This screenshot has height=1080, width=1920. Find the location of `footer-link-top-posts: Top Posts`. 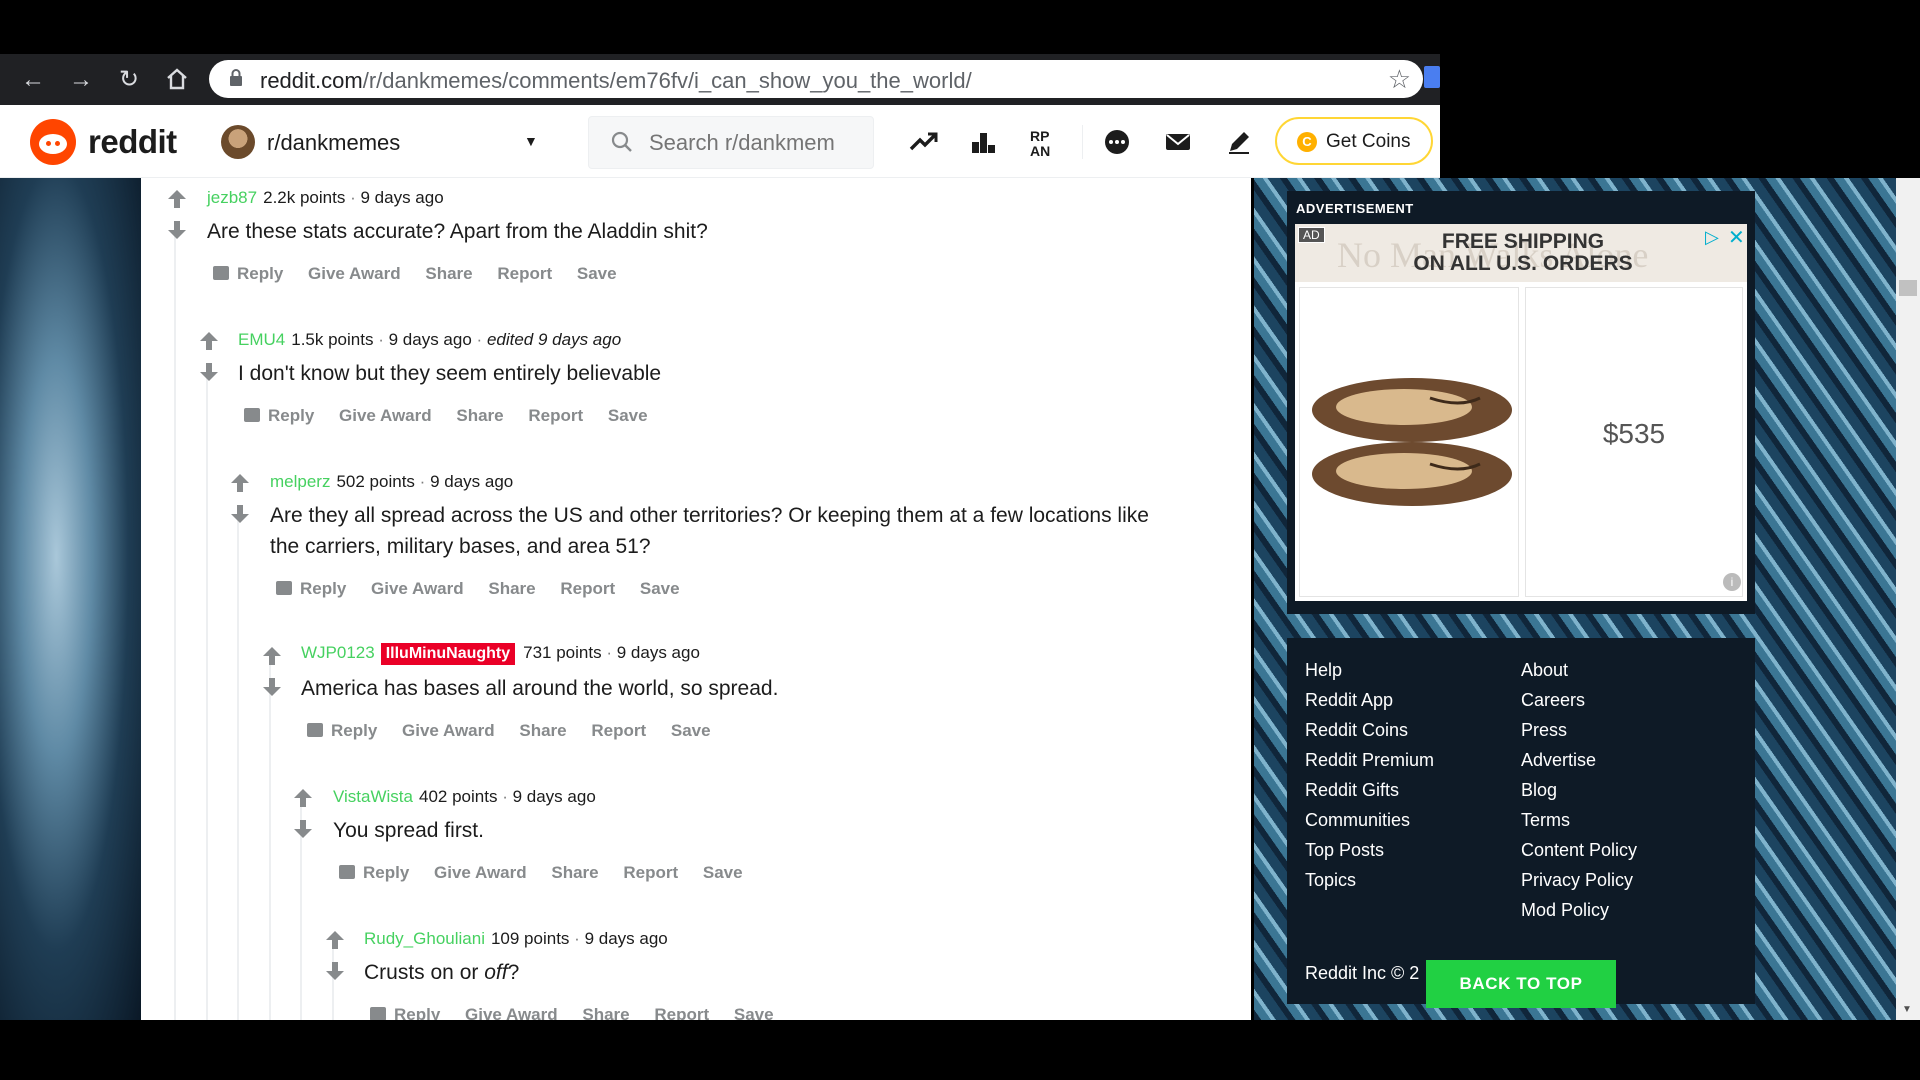

footer-link-top-posts: Top Posts is located at coordinates (1344, 850).